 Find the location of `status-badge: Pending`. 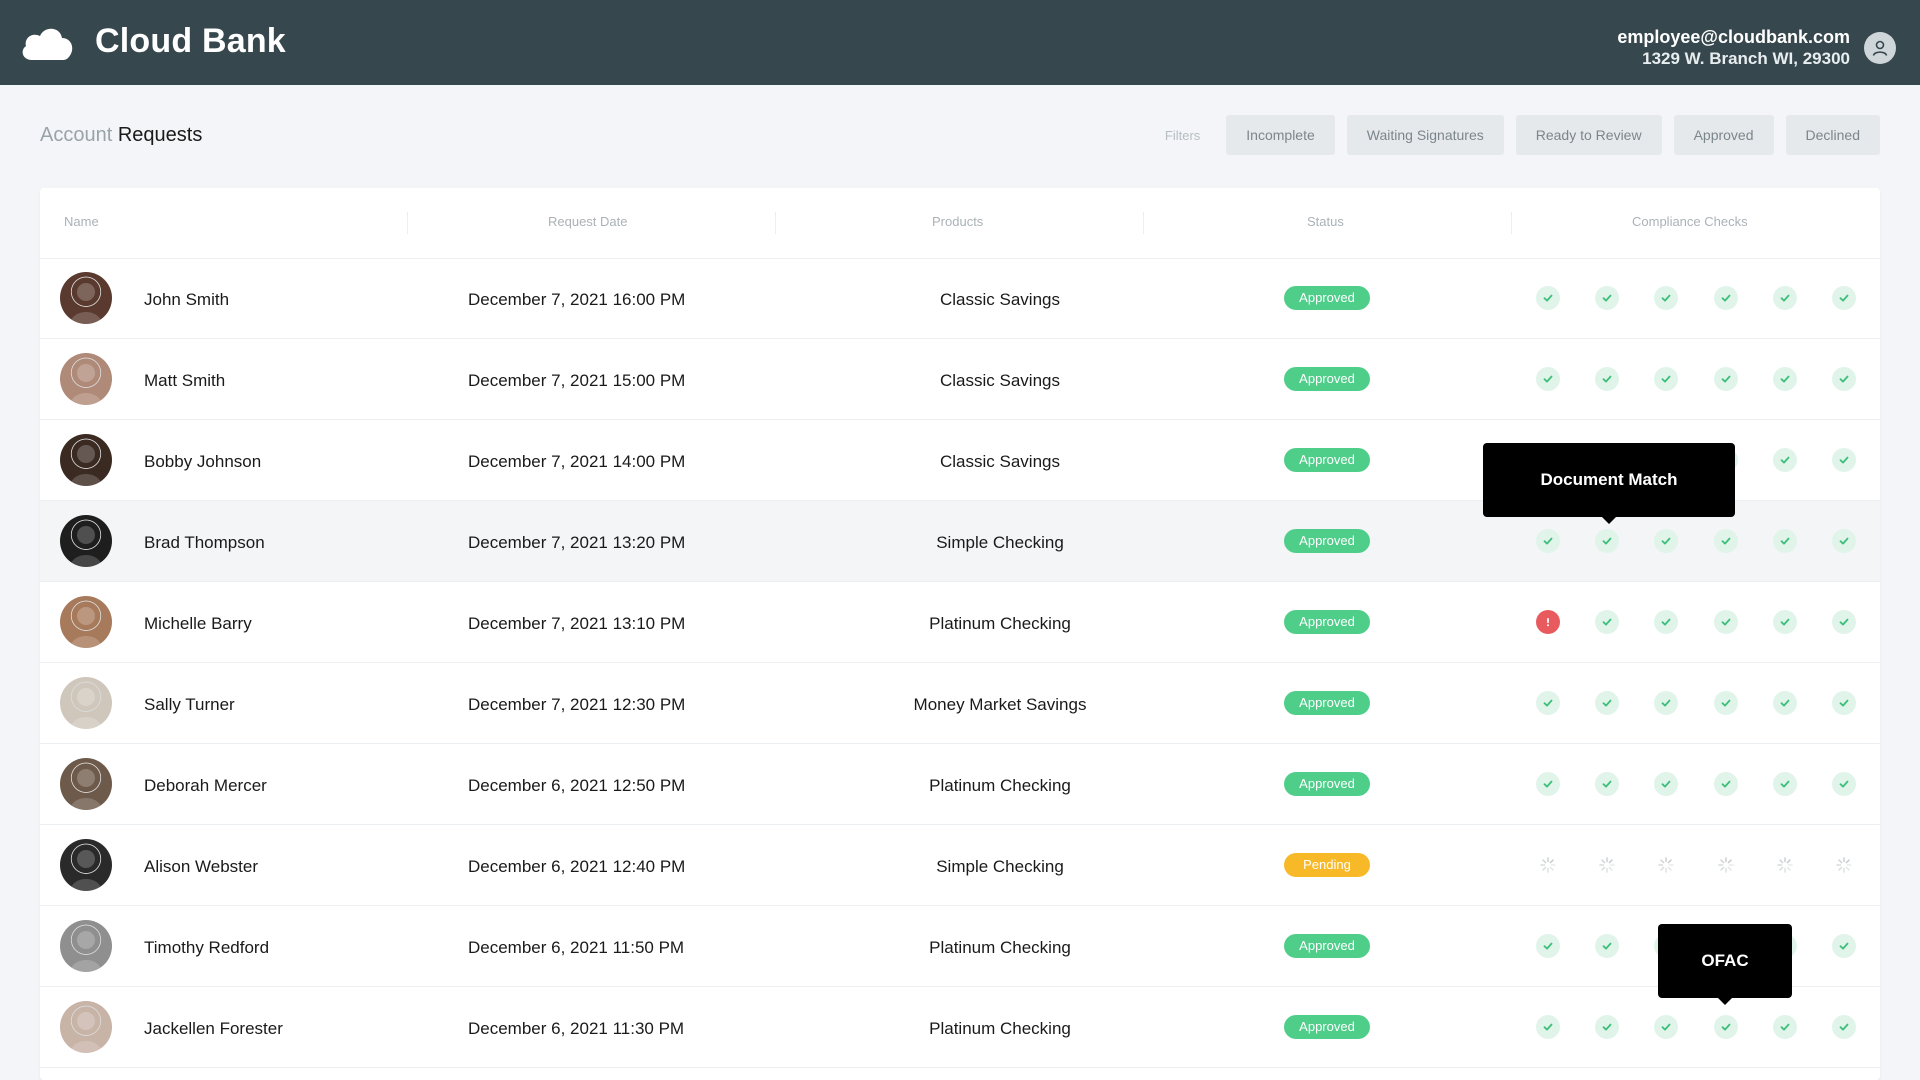

status-badge: Pending is located at coordinates (1327, 865).